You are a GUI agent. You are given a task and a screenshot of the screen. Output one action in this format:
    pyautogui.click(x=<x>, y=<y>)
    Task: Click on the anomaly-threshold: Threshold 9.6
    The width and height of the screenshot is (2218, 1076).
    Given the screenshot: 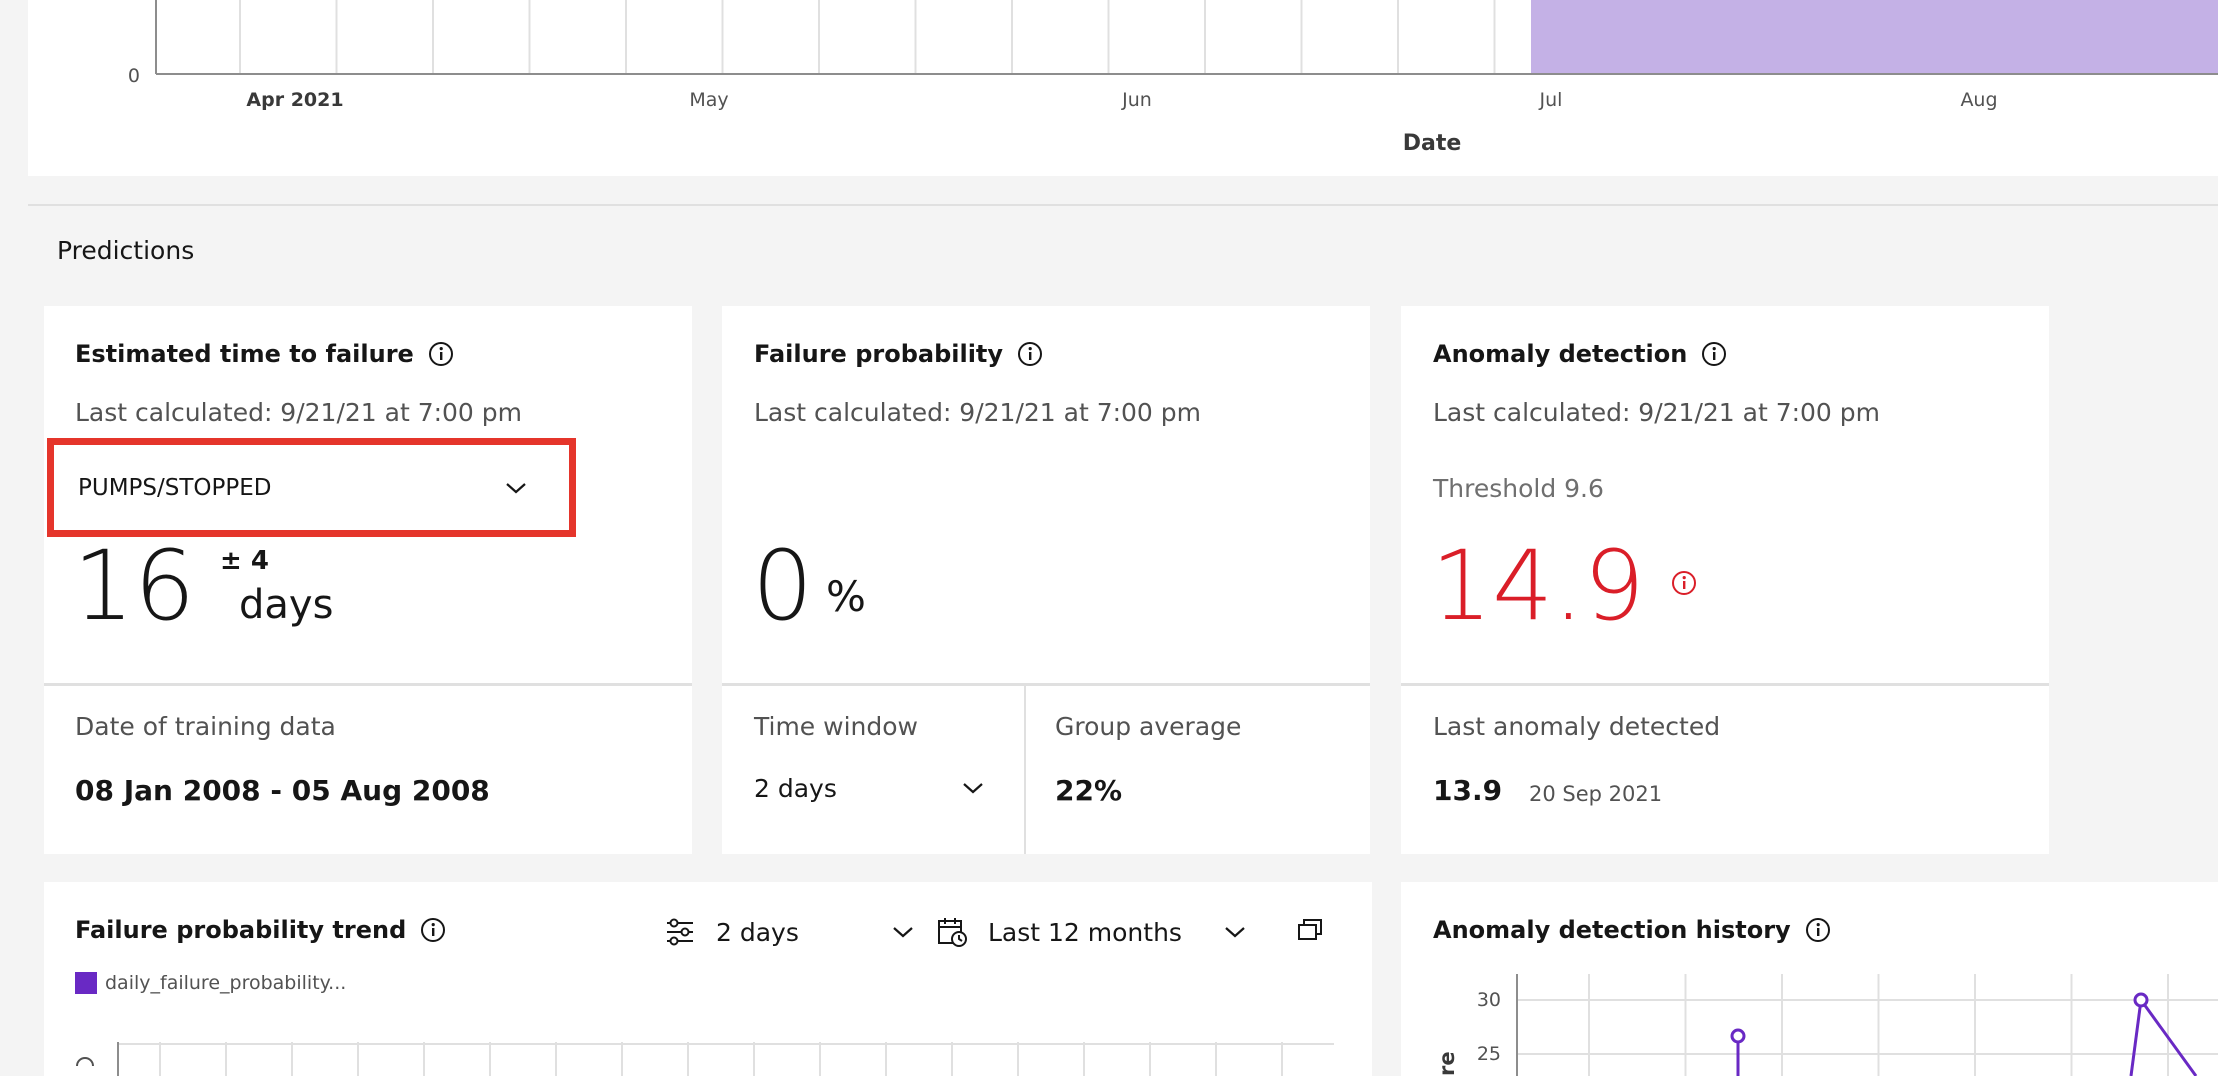 What is the action you would take?
    pyautogui.click(x=1518, y=488)
    